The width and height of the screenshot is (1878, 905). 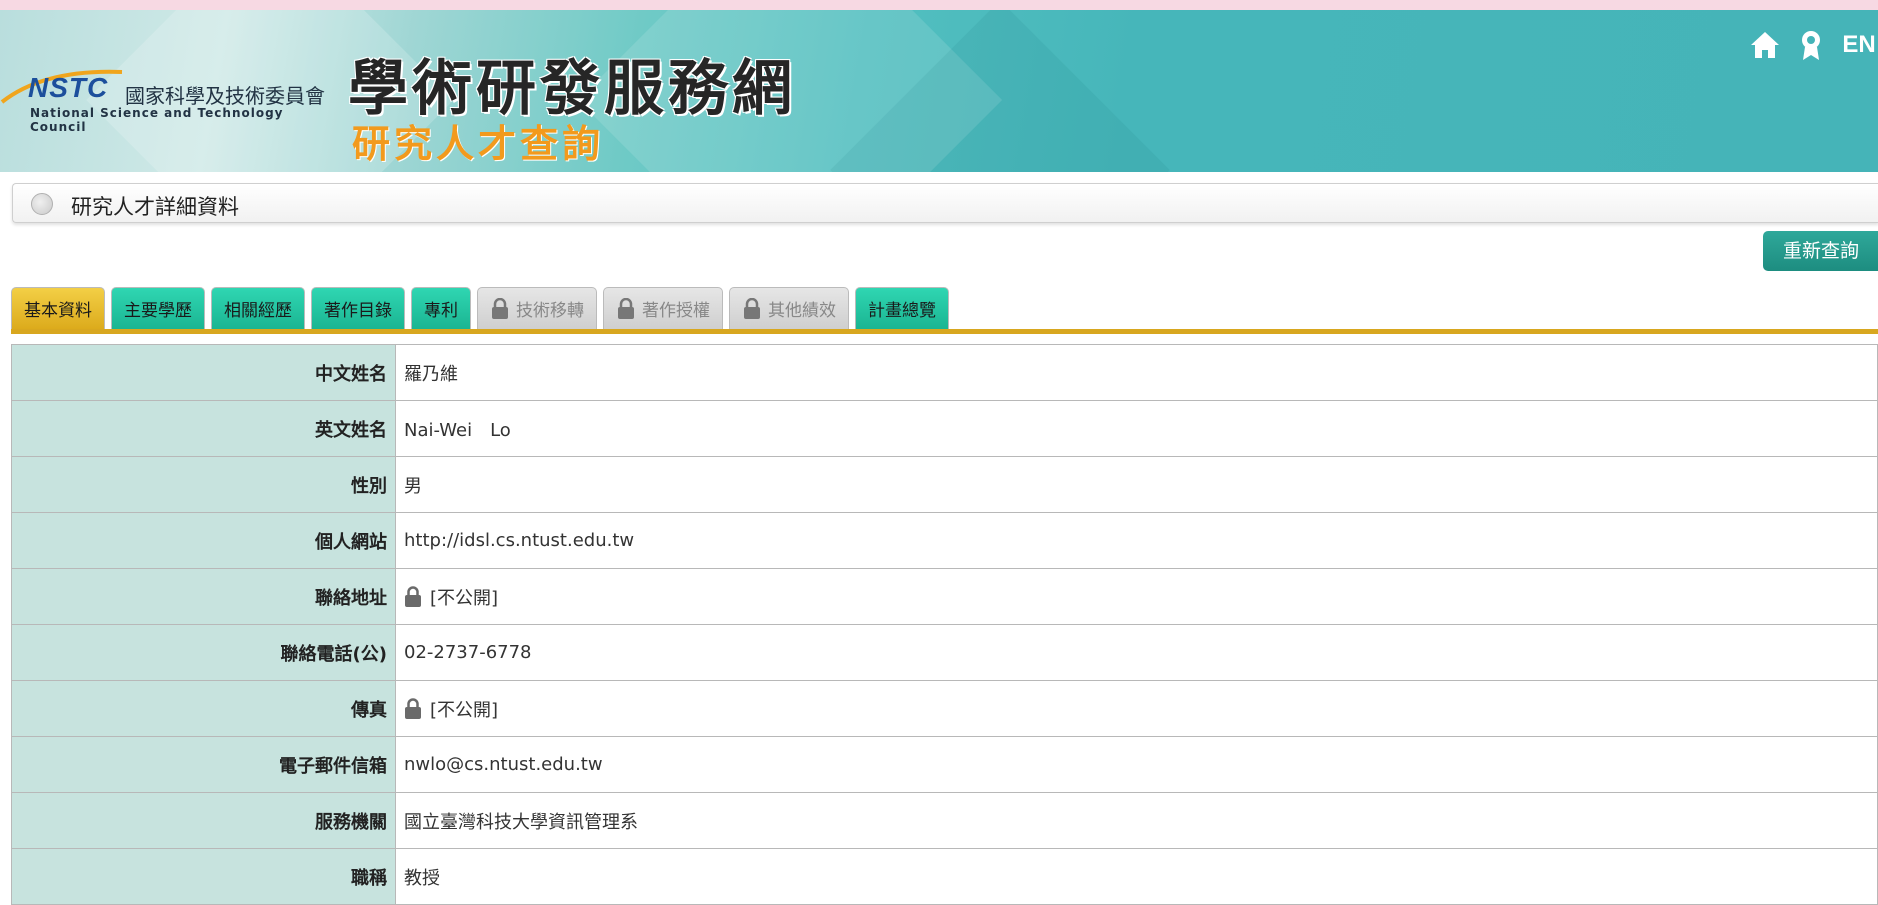 I want to click on field-value: 國立臺灣科技大學資訊管理系, so click(x=1136, y=820).